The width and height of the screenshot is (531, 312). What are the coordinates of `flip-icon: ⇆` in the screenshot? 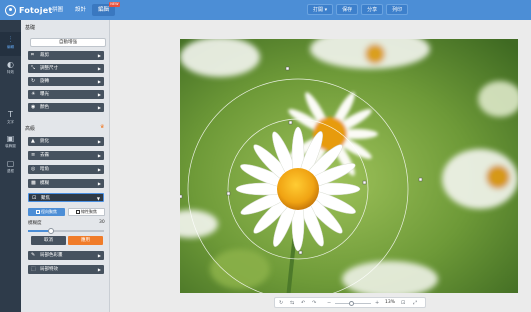 It's located at (292, 303).